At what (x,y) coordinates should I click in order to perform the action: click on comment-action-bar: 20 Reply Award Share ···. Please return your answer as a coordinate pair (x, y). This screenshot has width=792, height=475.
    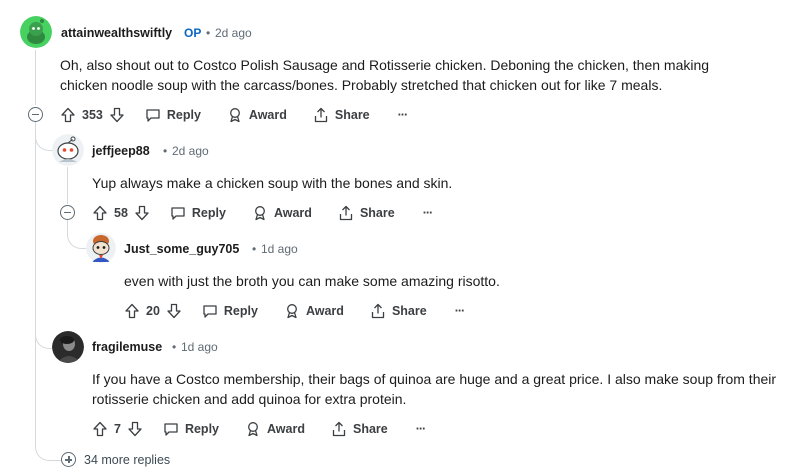
    Looking at the image, I should click on (294, 311).